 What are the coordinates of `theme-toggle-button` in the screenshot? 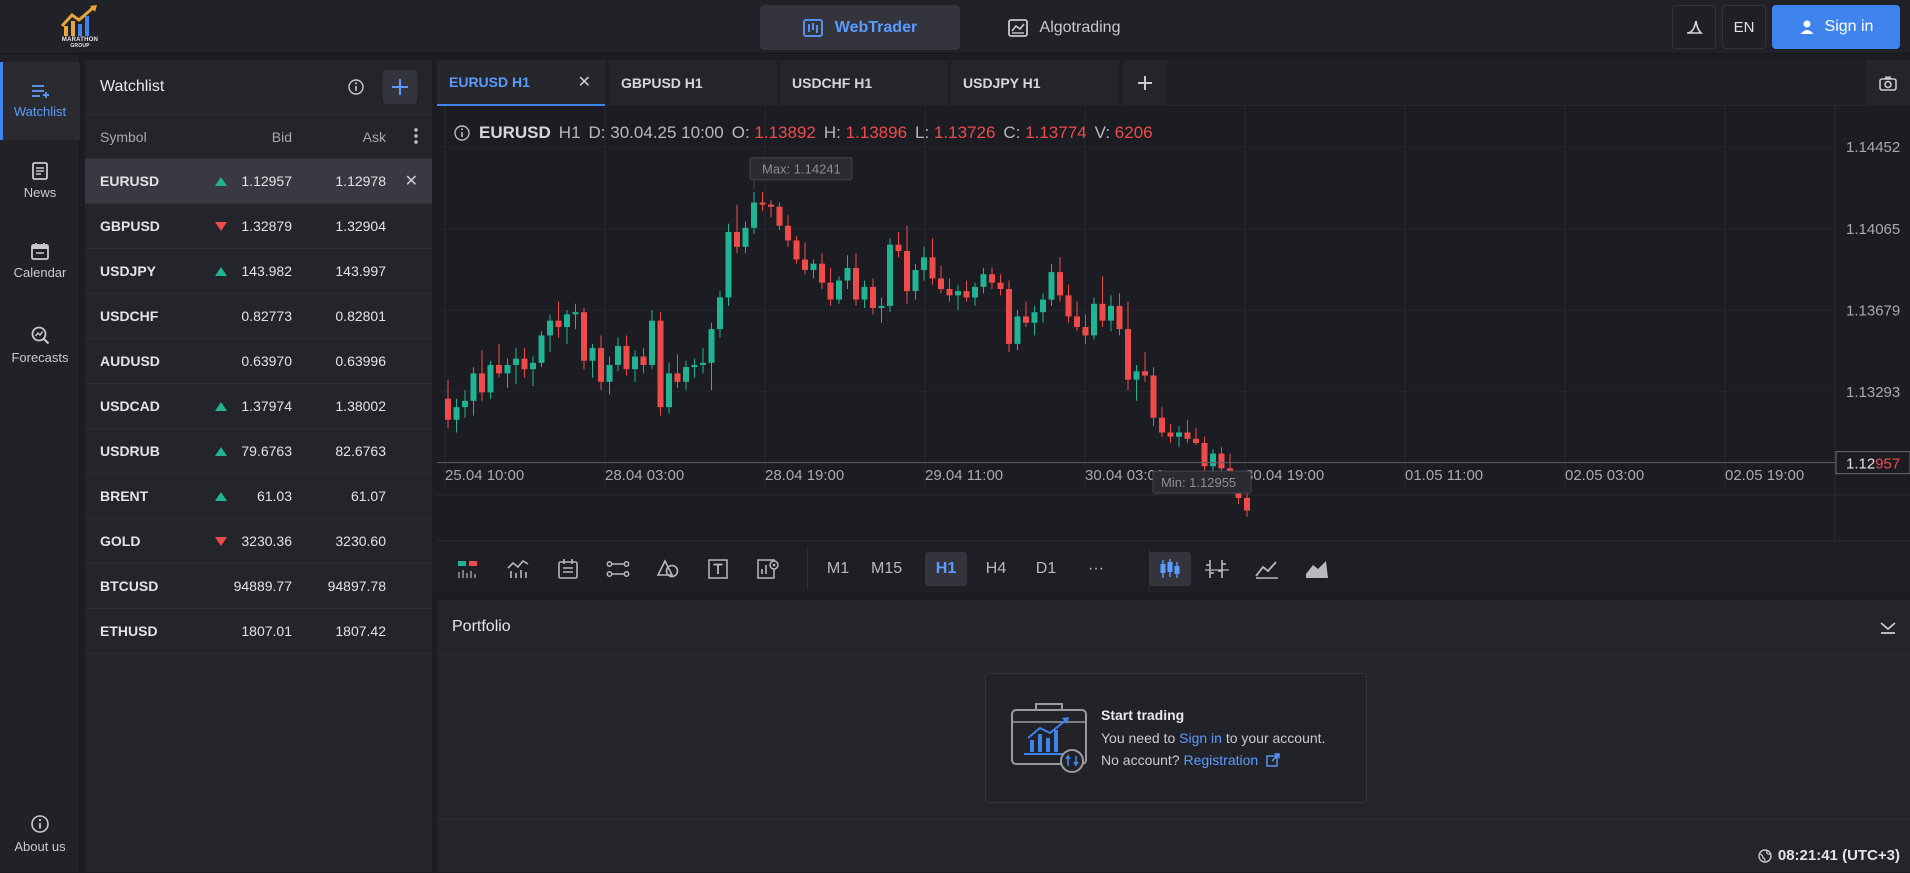 It's located at (1694, 27).